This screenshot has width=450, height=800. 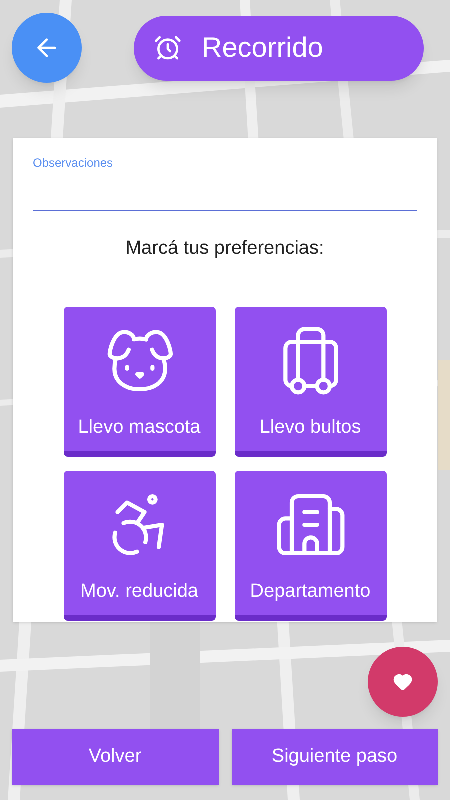 I want to click on preference-tile: Mov. reducida, so click(x=140, y=545).